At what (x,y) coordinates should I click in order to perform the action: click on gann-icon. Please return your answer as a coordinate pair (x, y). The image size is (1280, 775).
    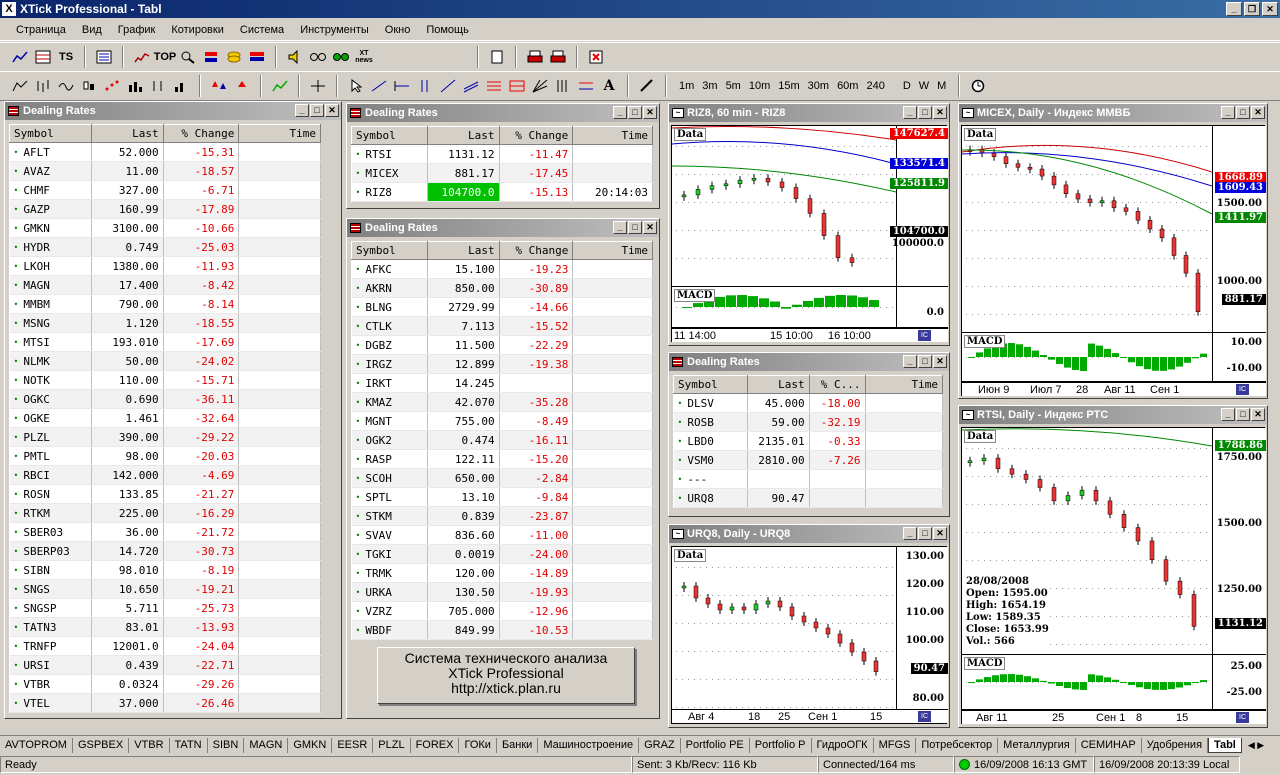
    Looking at the image, I should click on (540, 86).